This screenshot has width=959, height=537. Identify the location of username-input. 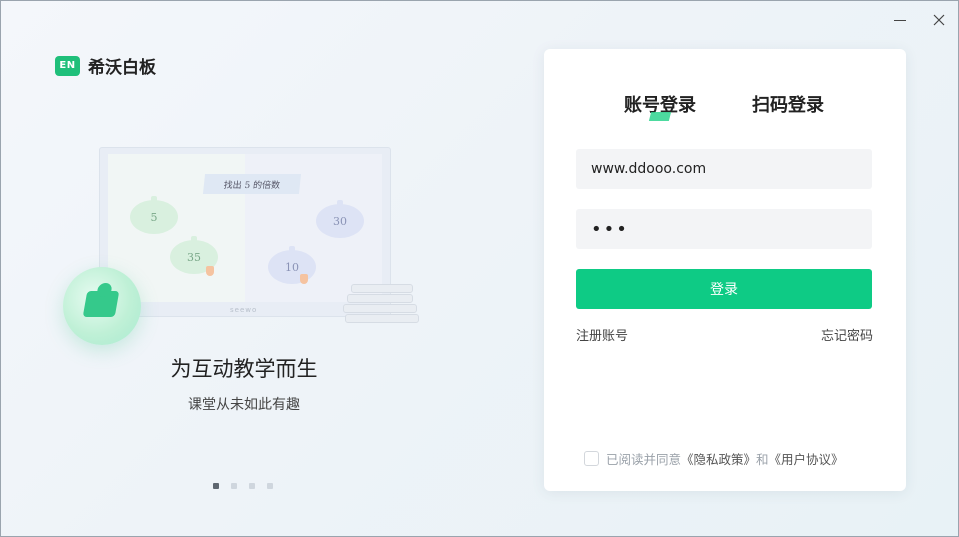
(724, 169).